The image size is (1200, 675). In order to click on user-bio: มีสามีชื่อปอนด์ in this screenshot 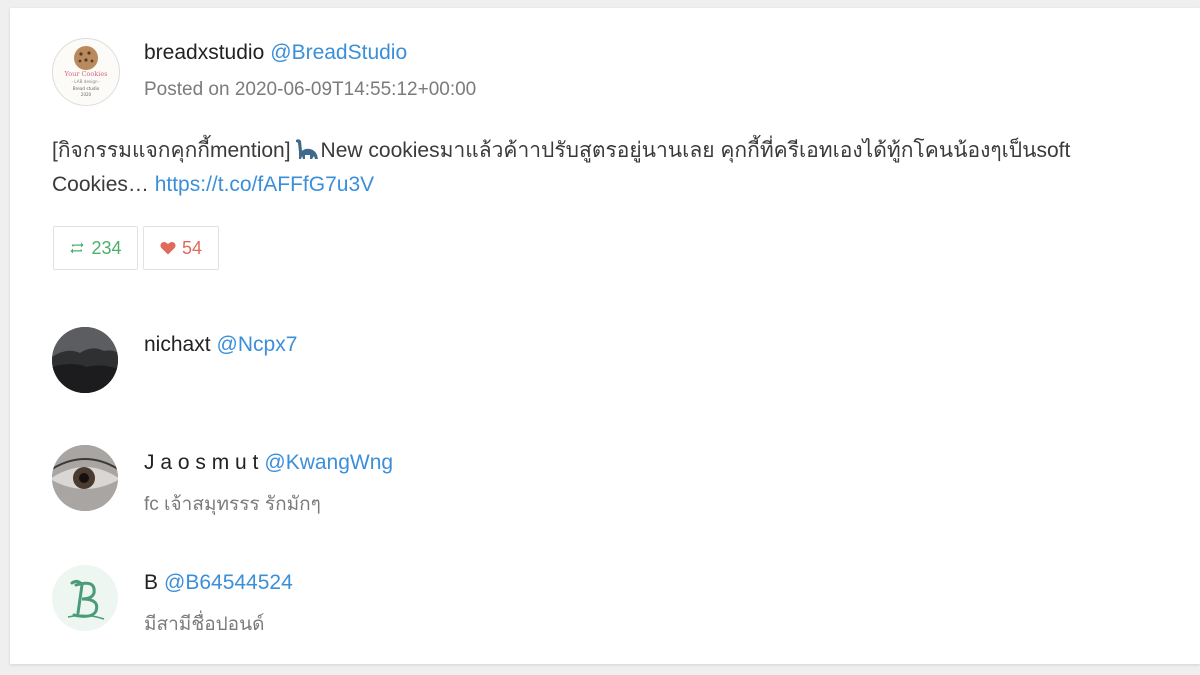, I will do `click(204, 624)`.